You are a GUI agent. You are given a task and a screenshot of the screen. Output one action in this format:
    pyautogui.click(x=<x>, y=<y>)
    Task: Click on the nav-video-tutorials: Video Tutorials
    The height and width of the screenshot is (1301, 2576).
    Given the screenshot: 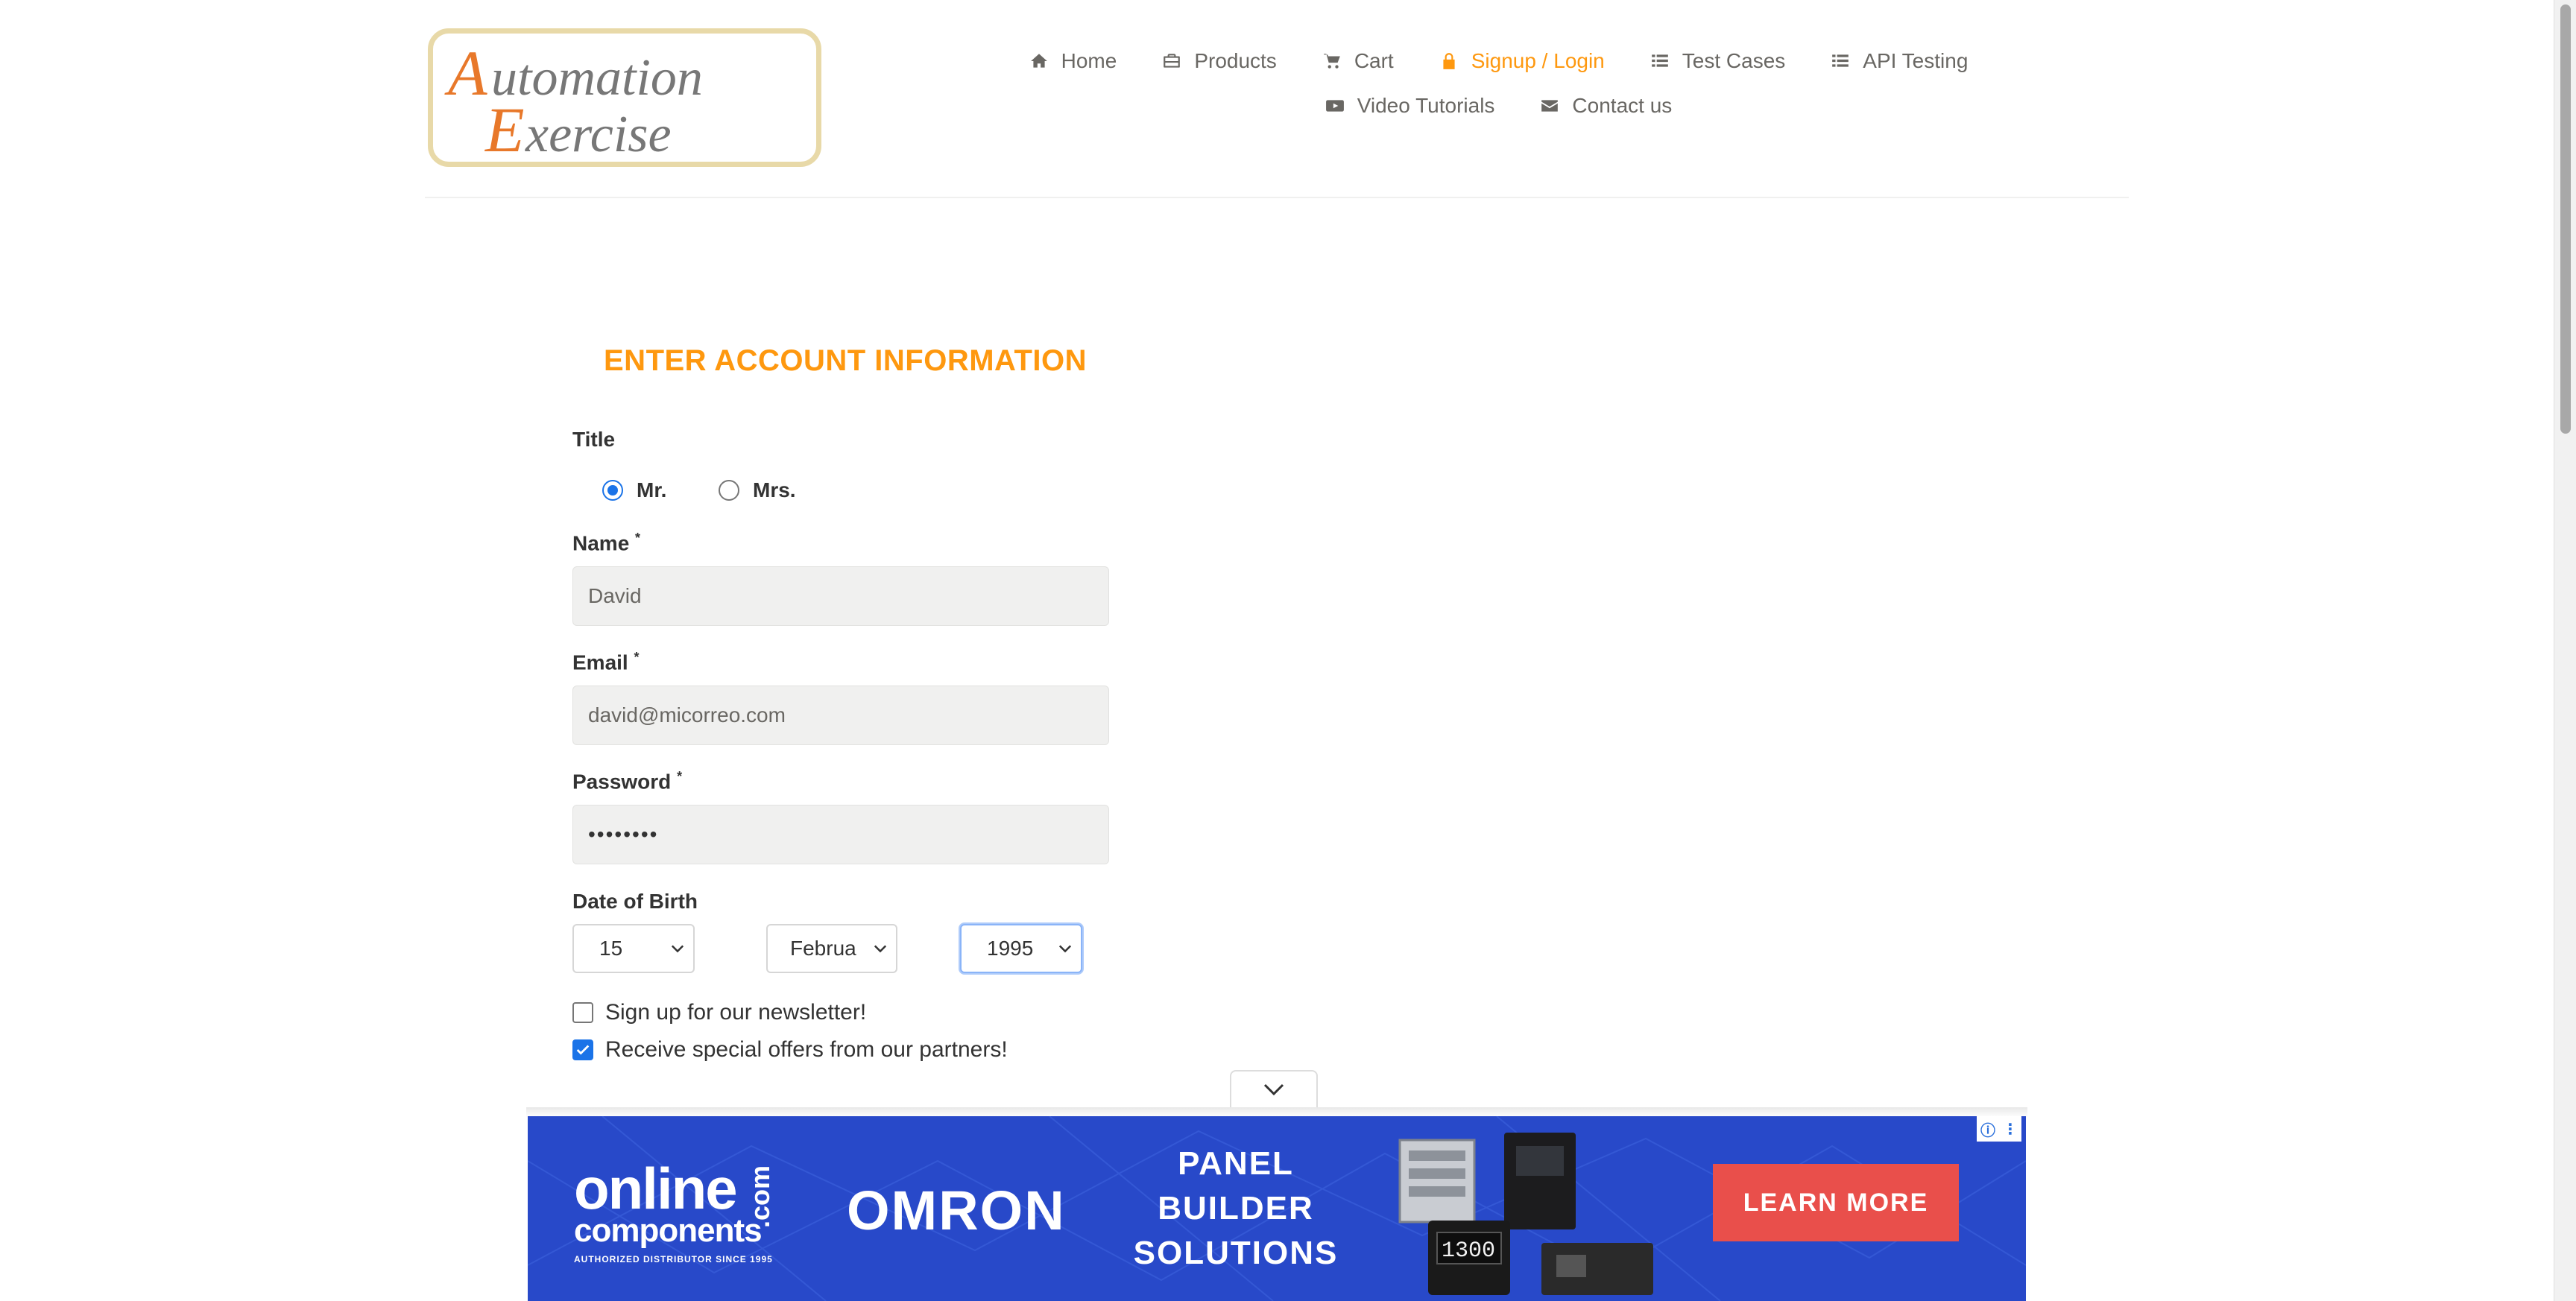 What is the action you would take?
    pyautogui.click(x=1410, y=106)
    